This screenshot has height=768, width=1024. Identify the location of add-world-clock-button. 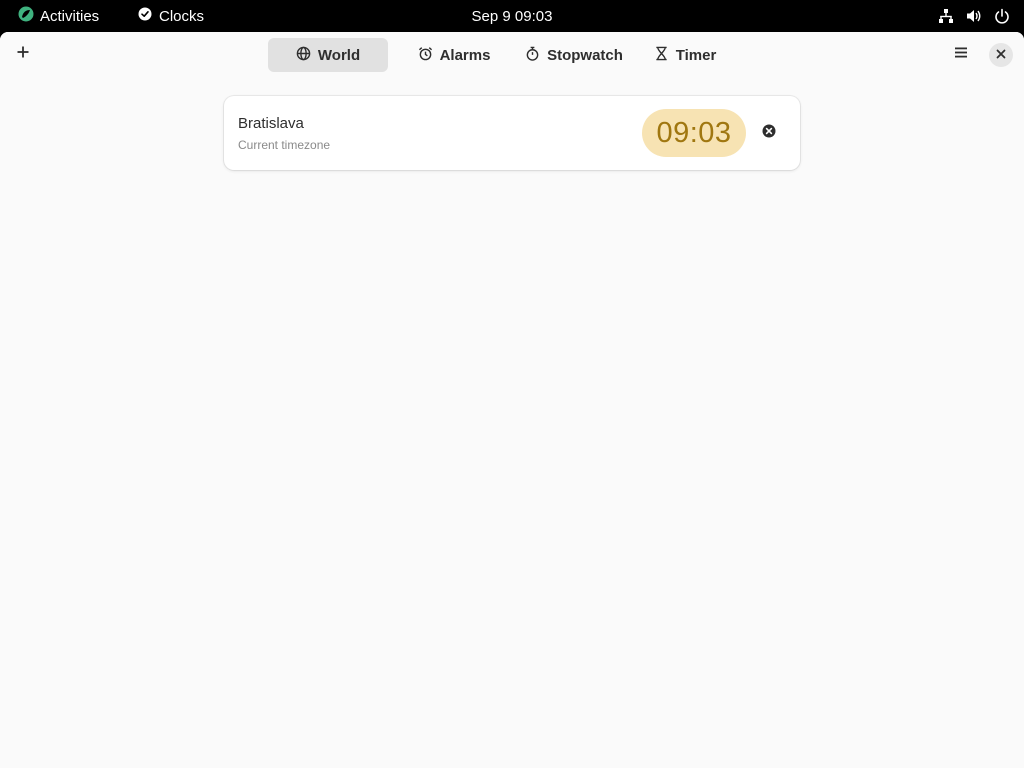
(23, 54).